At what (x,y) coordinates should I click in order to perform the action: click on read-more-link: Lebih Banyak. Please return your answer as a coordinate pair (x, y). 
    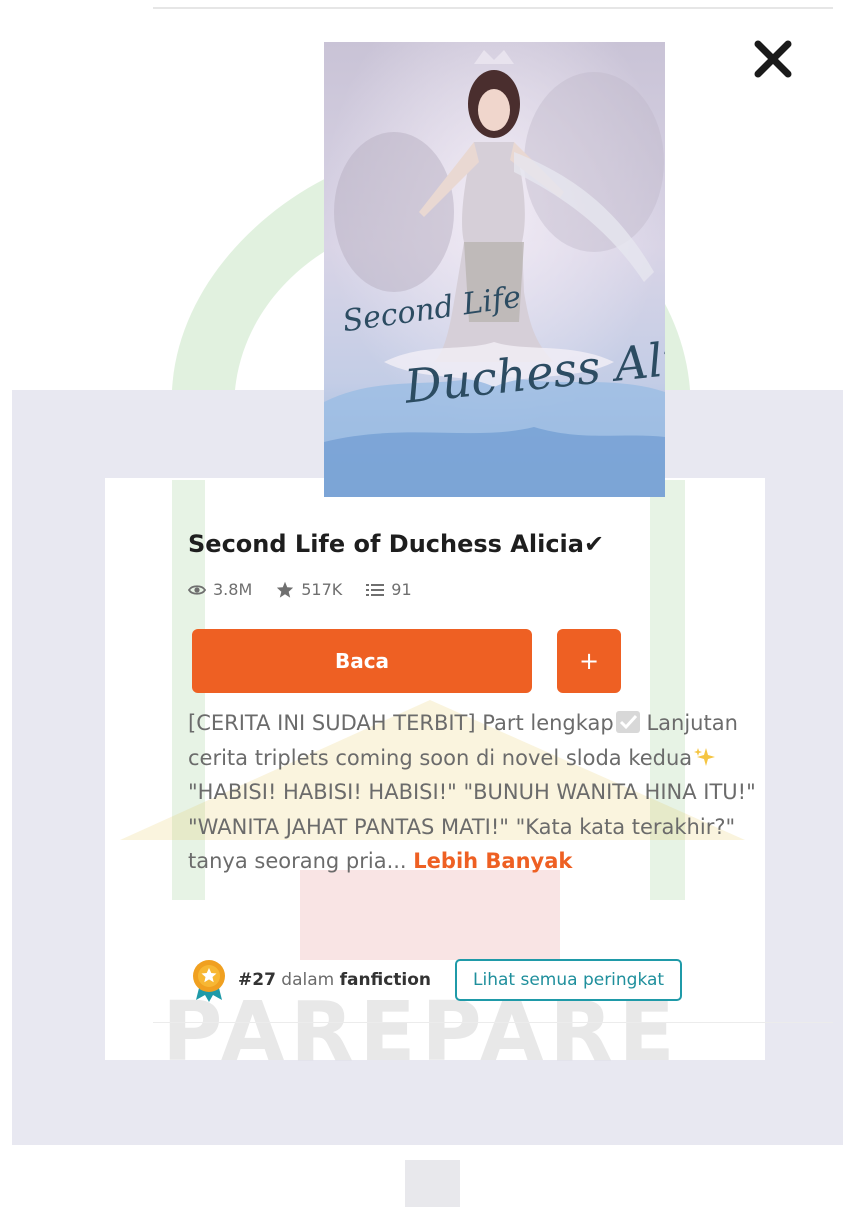
    Looking at the image, I should click on (492, 861).